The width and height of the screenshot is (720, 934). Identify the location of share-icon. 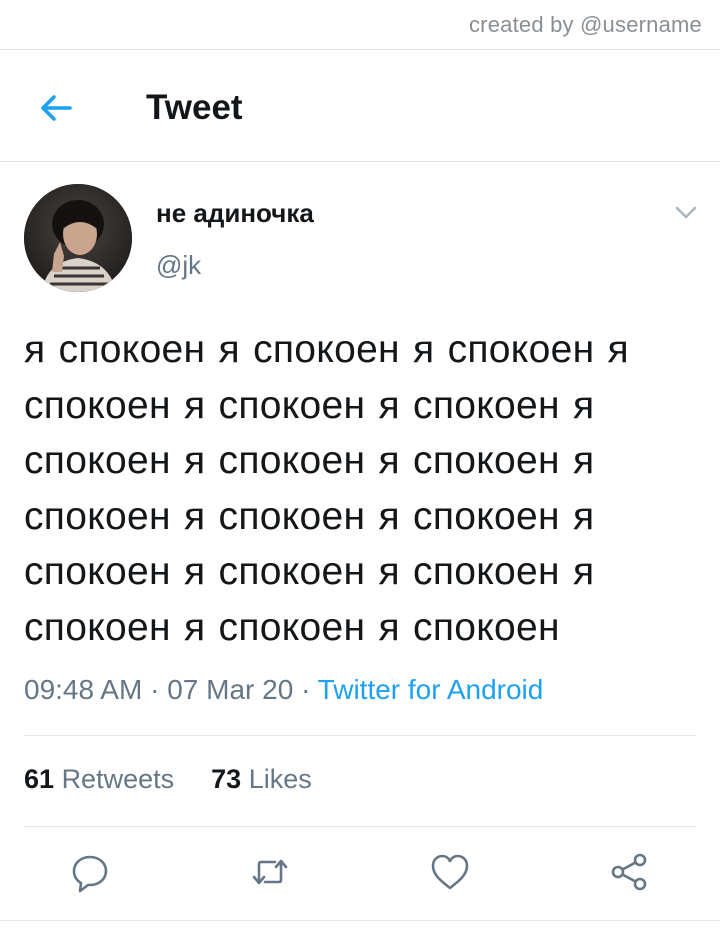
(629, 872).